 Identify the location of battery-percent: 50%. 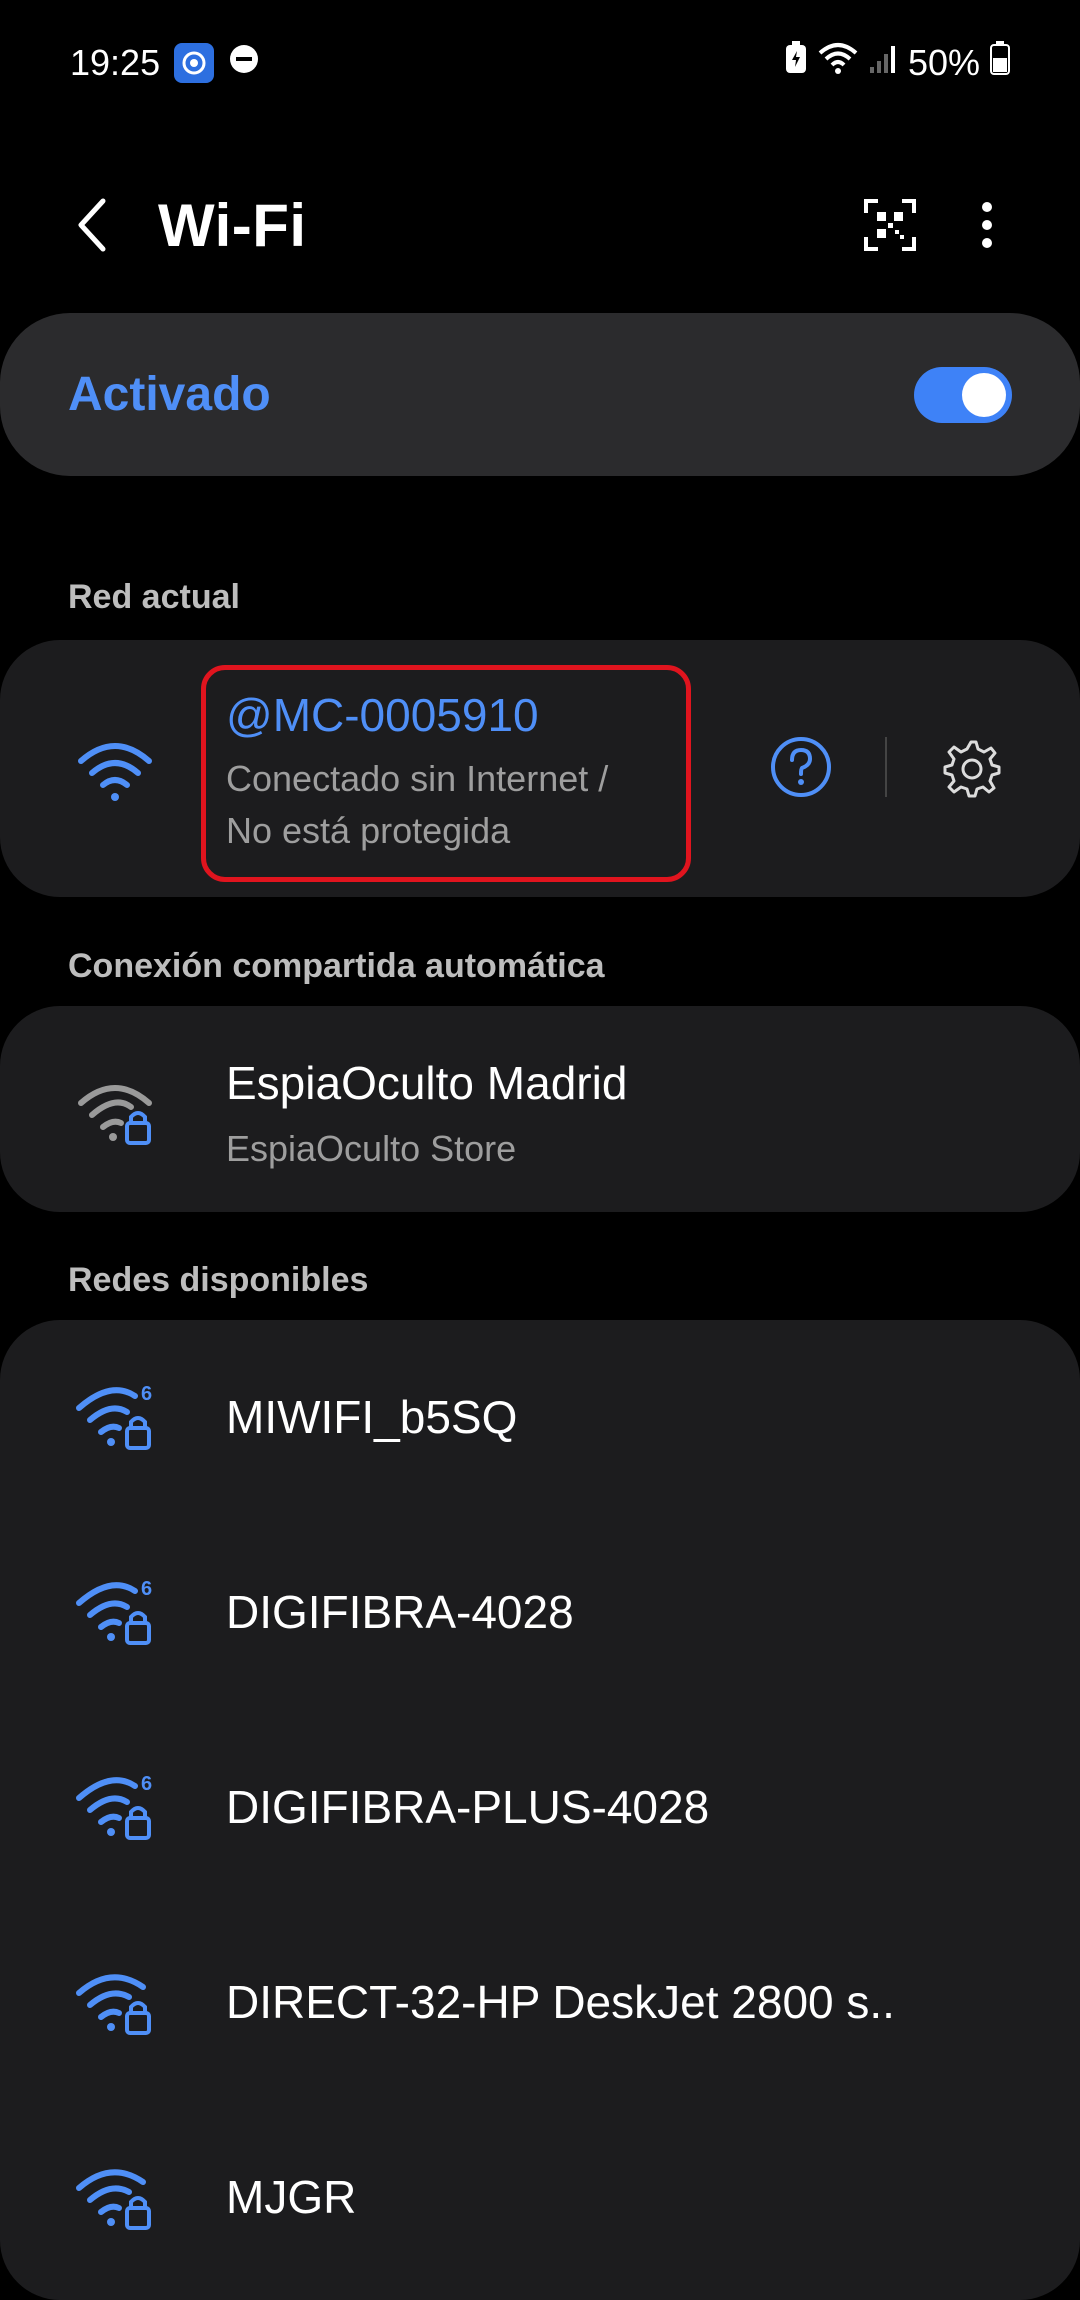
(943, 62).